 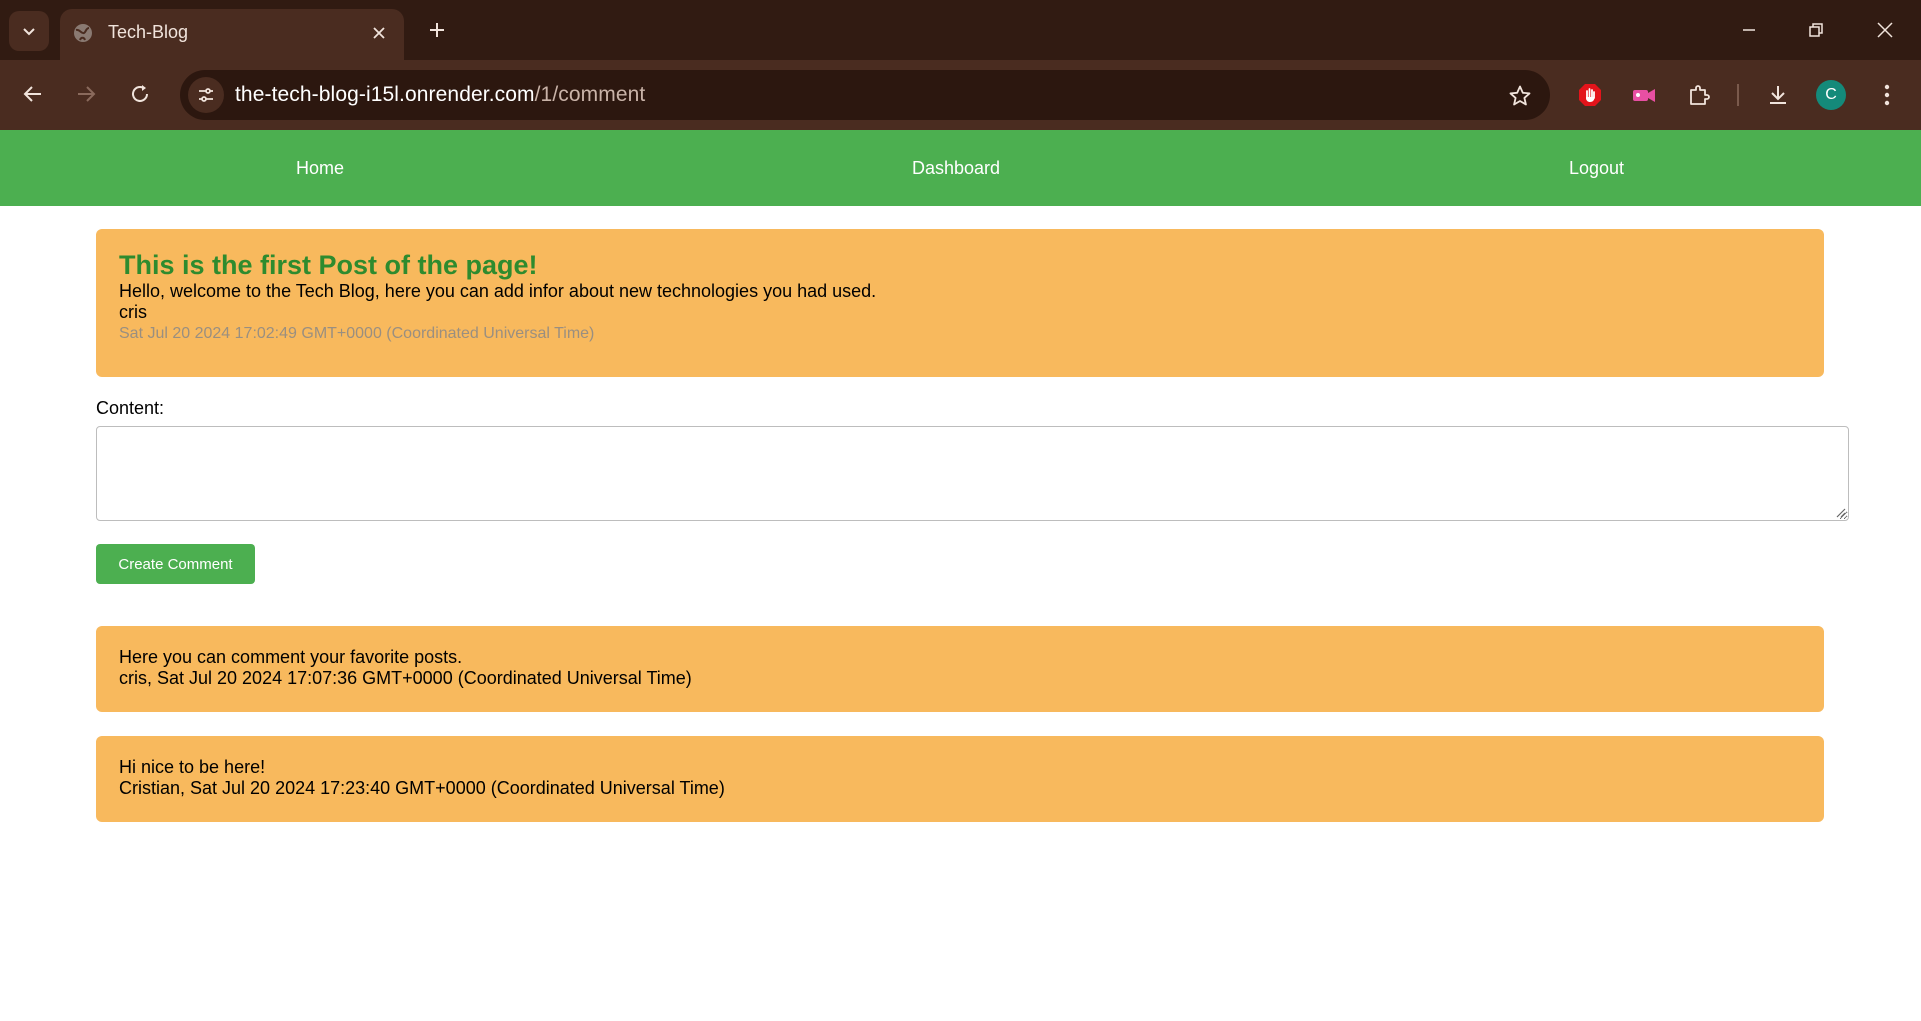 I want to click on url-path: /1/comment, so click(x=590, y=94).